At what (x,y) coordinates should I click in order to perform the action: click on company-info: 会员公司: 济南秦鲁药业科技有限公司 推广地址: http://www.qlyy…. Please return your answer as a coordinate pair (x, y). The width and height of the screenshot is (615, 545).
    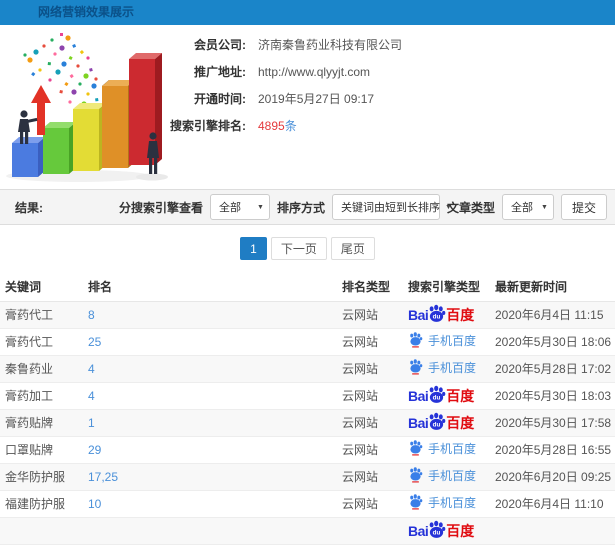
    Looking at the image, I should click on (276, 85).